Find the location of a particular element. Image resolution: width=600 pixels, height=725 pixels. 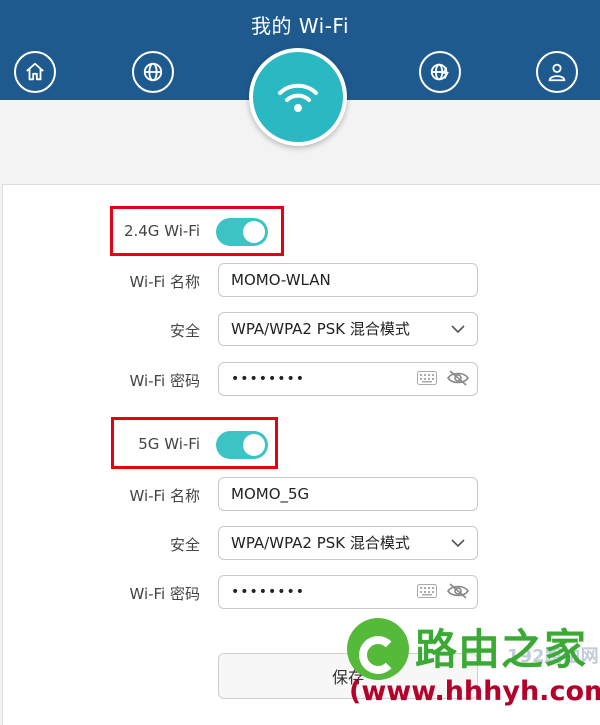

user-icon is located at coordinates (557, 72).